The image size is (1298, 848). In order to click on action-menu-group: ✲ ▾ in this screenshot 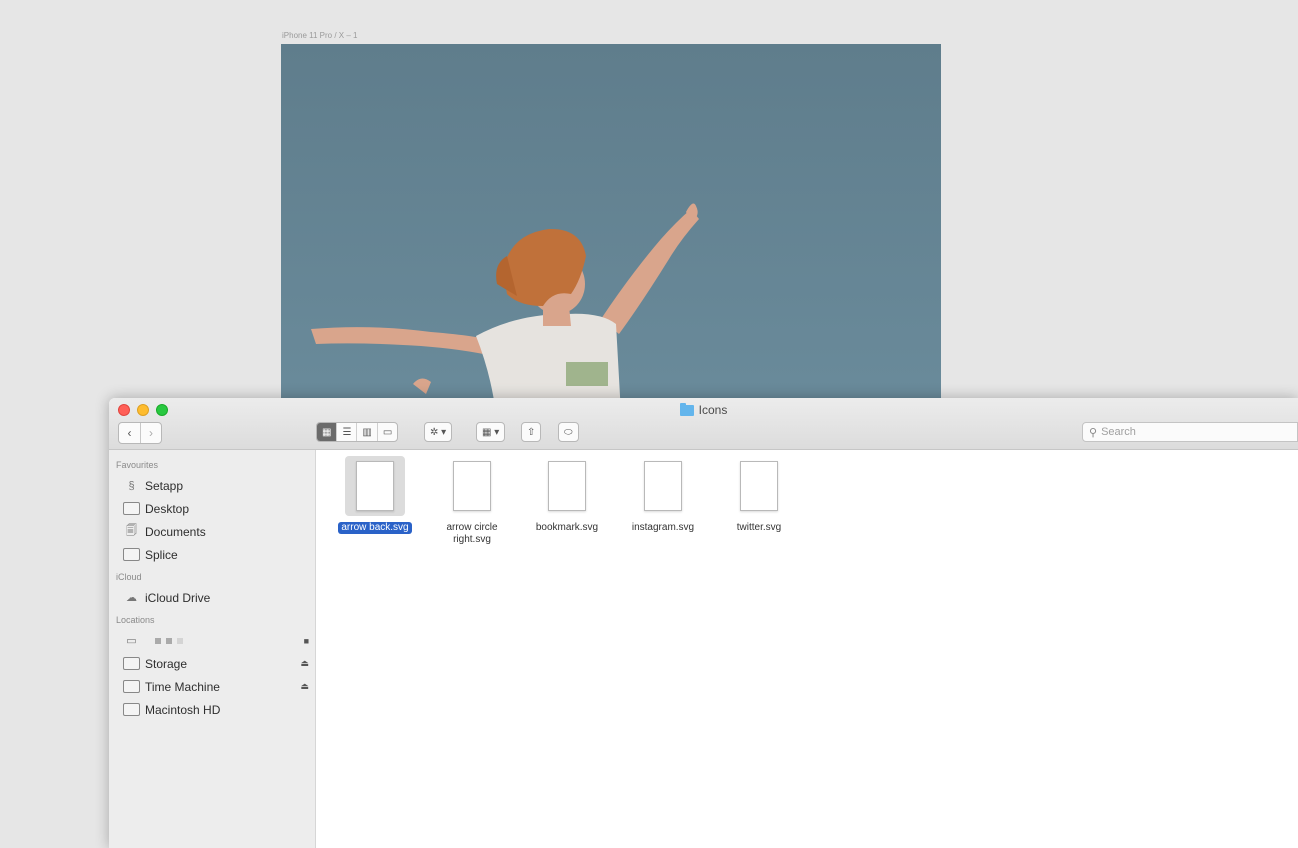, I will do `click(438, 432)`.